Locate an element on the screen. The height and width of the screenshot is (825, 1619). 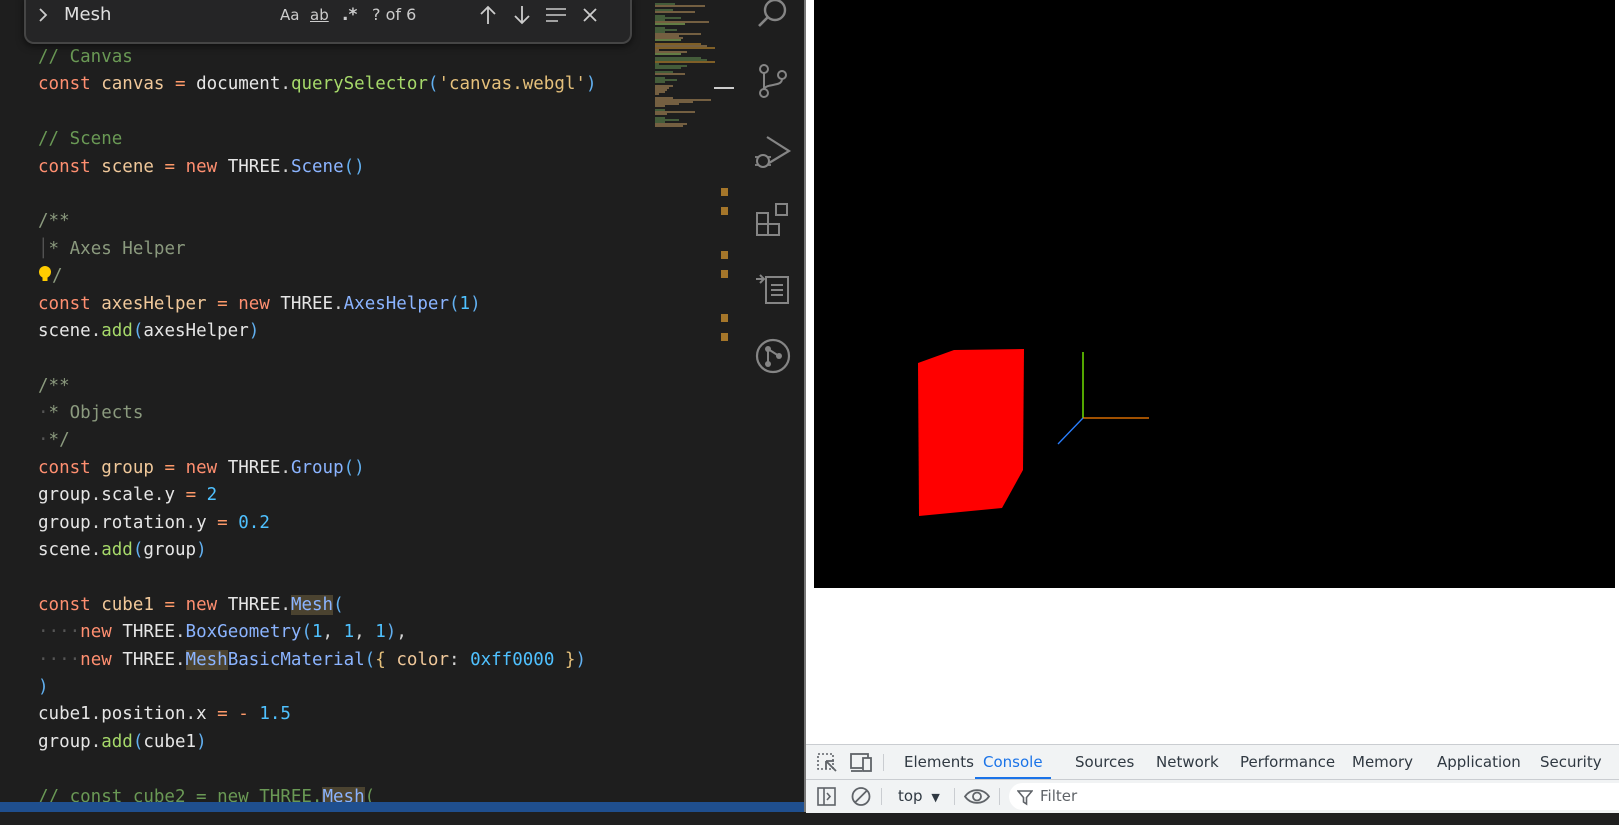
find-match-marker is located at coordinates (724, 192).